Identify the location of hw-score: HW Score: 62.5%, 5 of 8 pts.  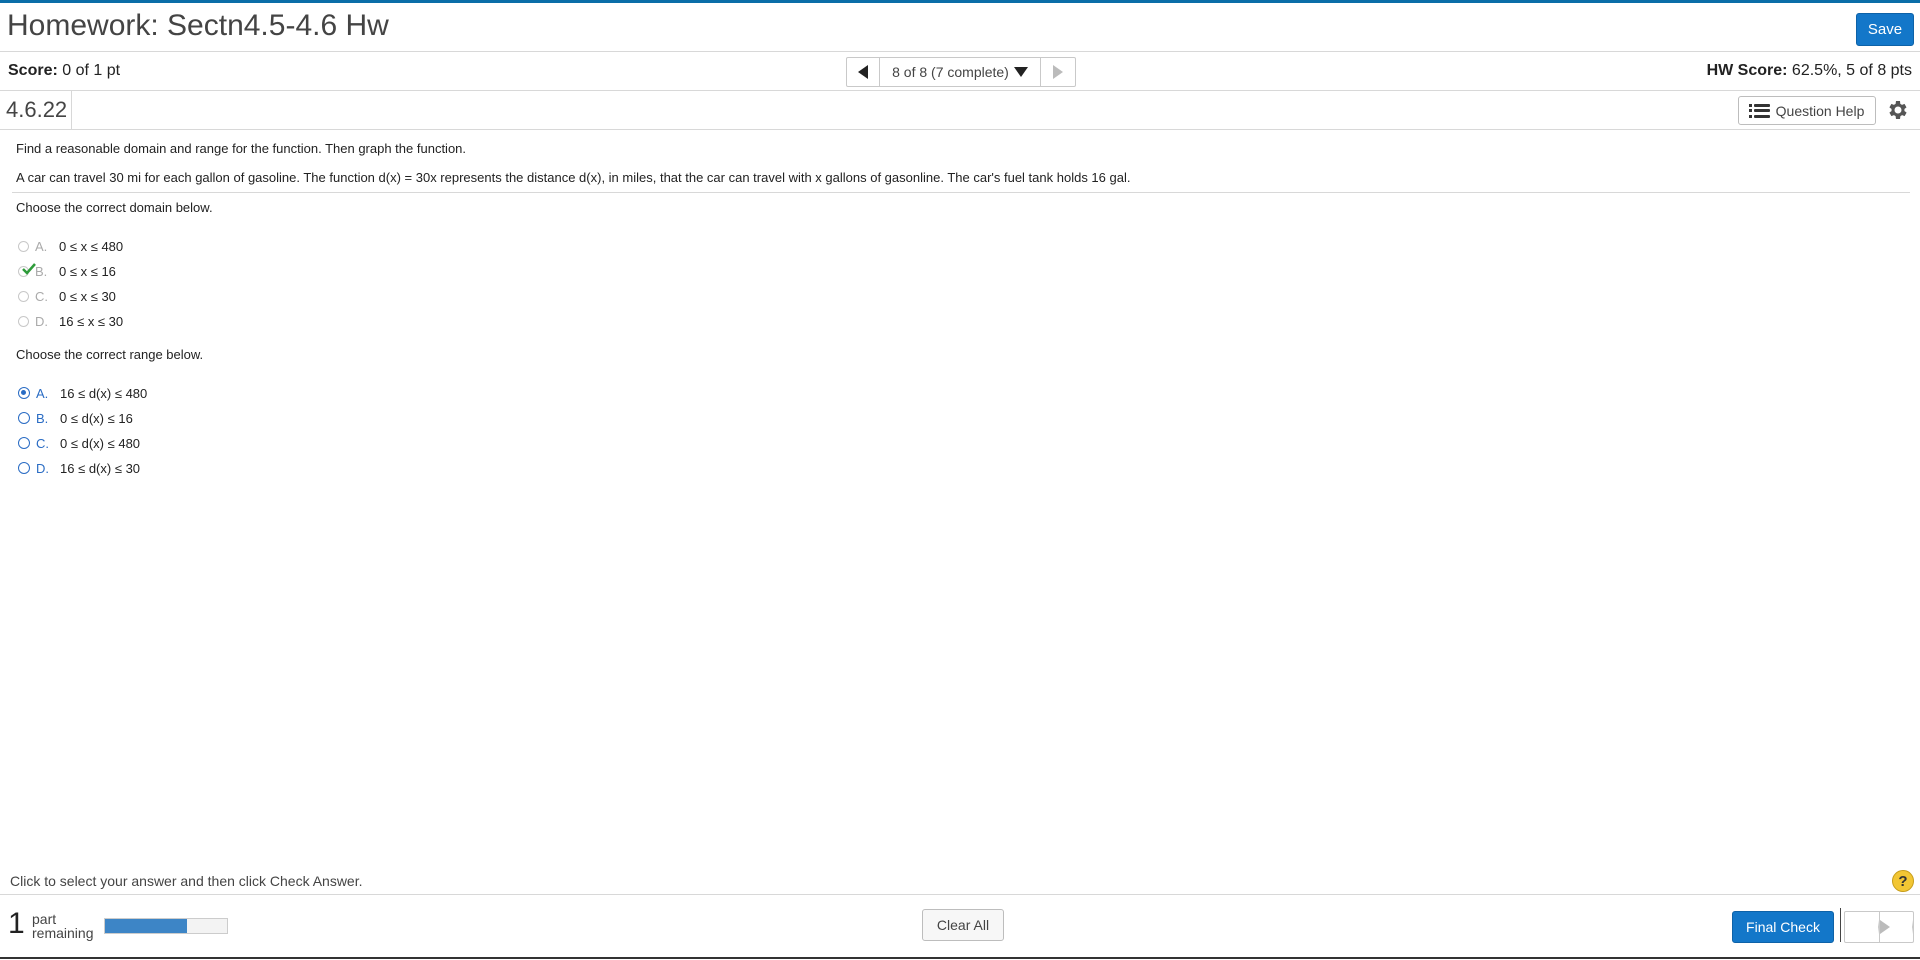
(1809, 71).